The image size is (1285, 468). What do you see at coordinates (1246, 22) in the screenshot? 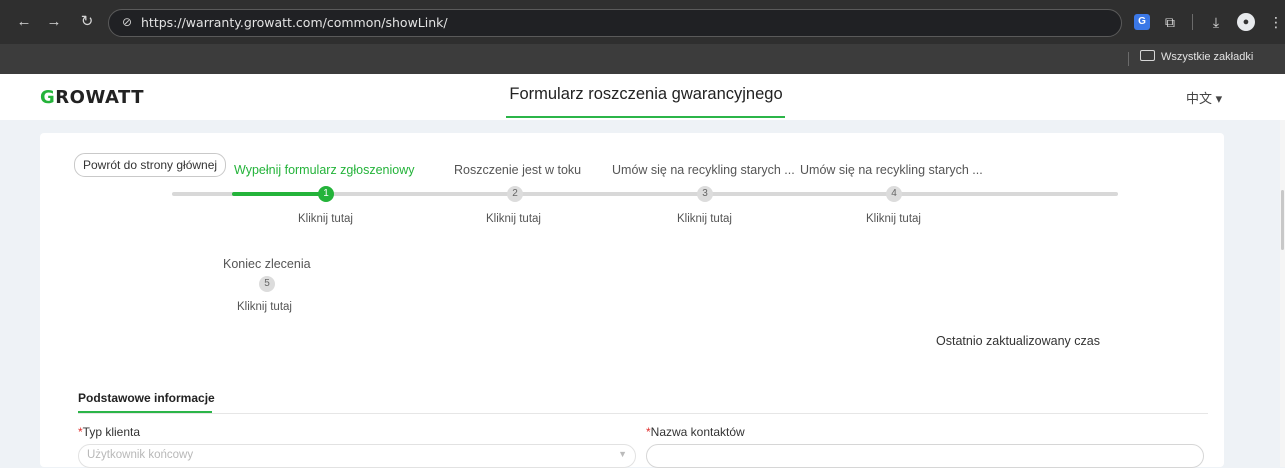
I see `profile-icon: ●` at bounding box center [1246, 22].